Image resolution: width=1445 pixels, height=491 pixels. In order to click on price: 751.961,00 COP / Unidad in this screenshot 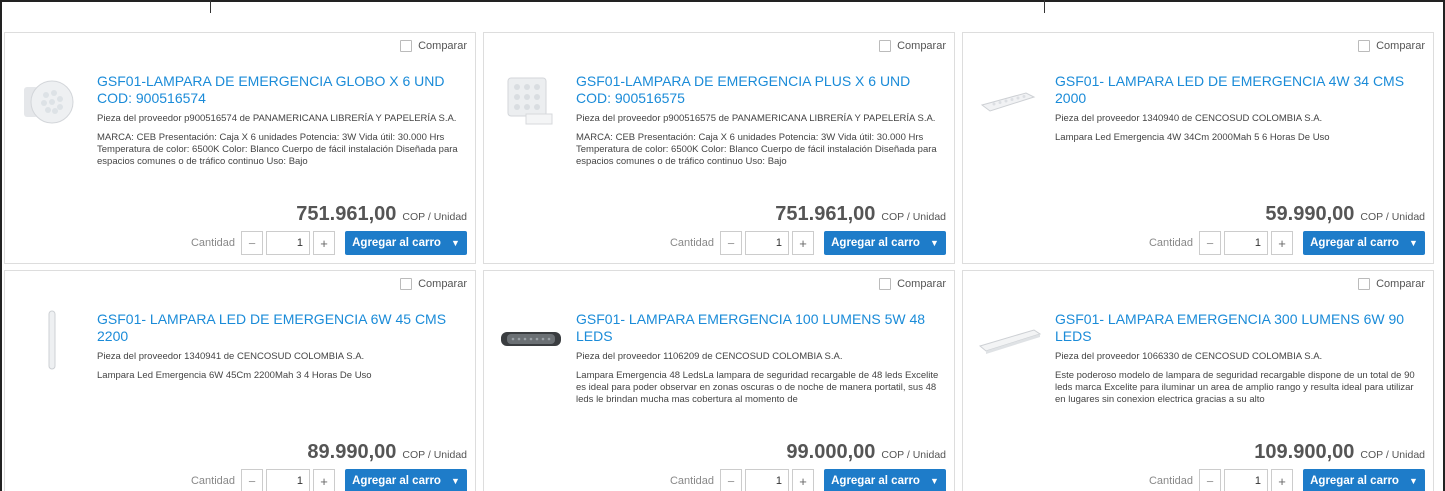, I will do `click(860, 214)`.